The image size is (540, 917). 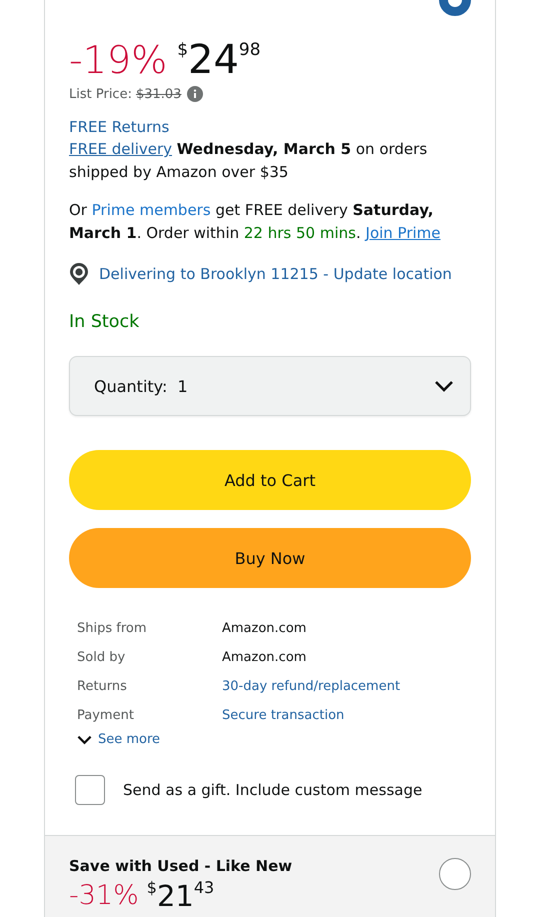 I want to click on prime-link: Join Prime, so click(x=403, y=233).